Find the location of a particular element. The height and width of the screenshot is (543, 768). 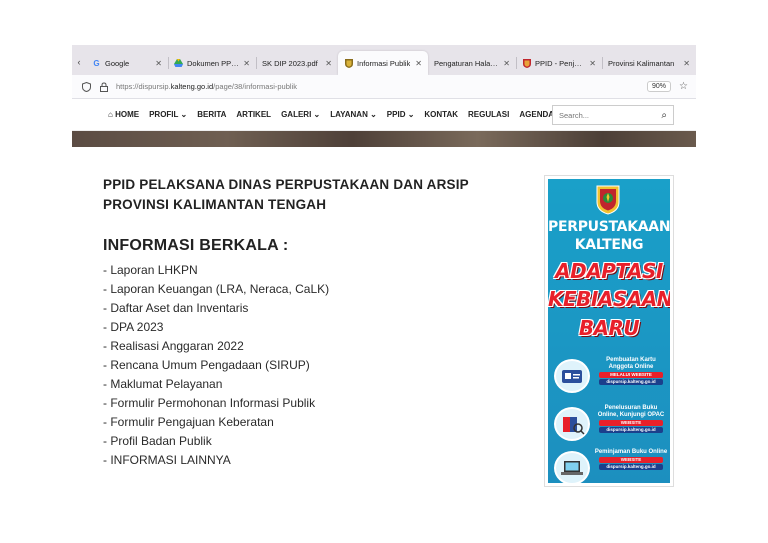

membership-card-icon is located at coordinates (572, 376).